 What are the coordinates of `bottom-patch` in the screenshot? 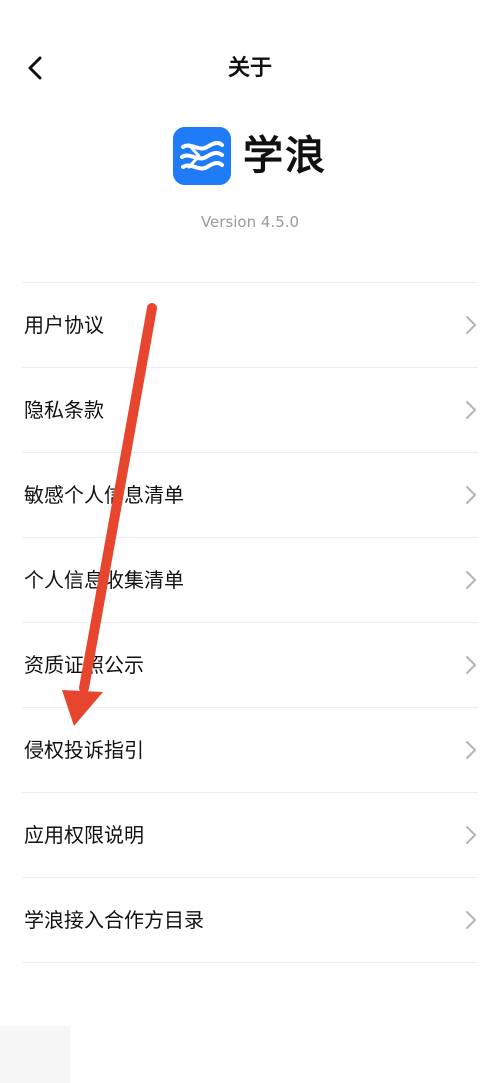 It's located at (35, 1054).